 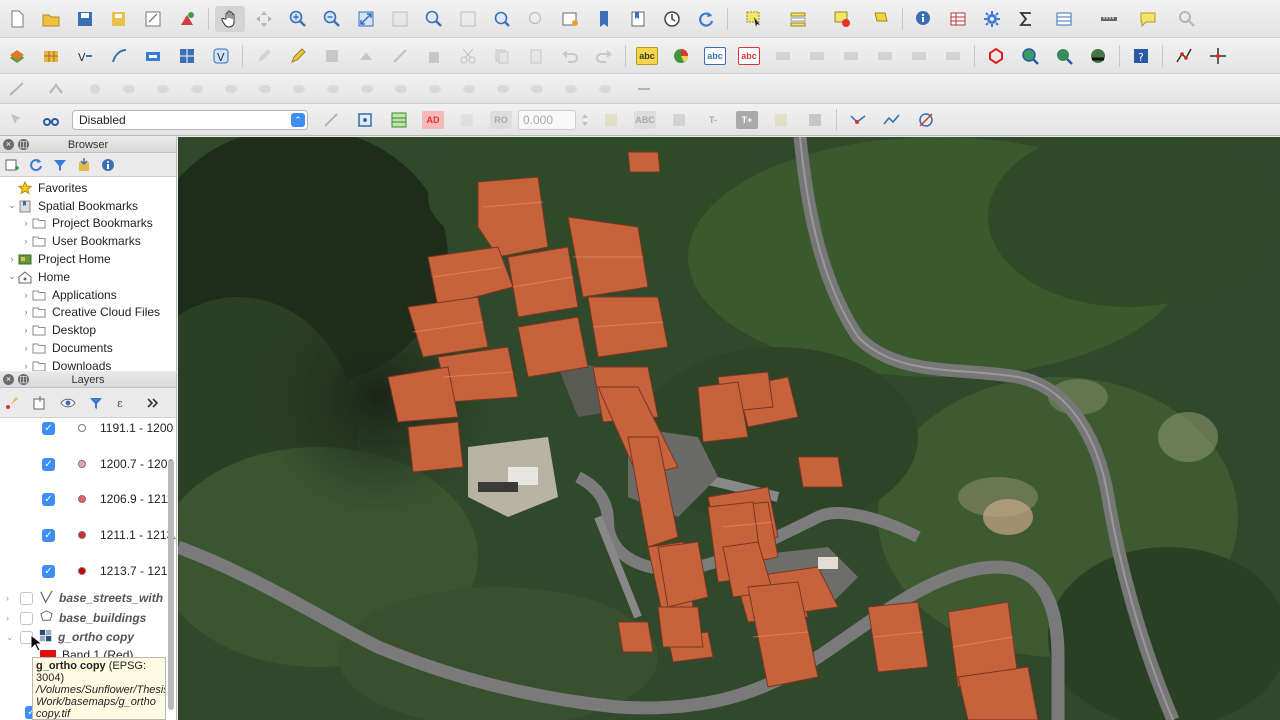 What do you see at coordinates (152, 403) in the screenshot?
I see `more-tools-icon` at bounding box center [152, 403].